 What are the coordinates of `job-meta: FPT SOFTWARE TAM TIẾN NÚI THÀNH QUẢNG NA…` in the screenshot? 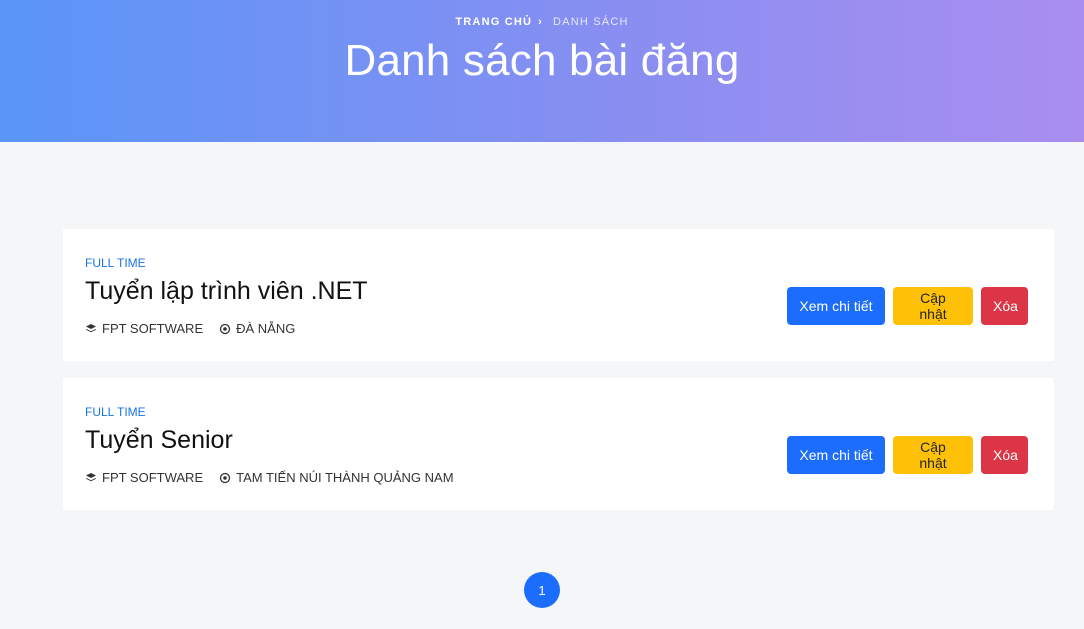 It's located at (277, 477).